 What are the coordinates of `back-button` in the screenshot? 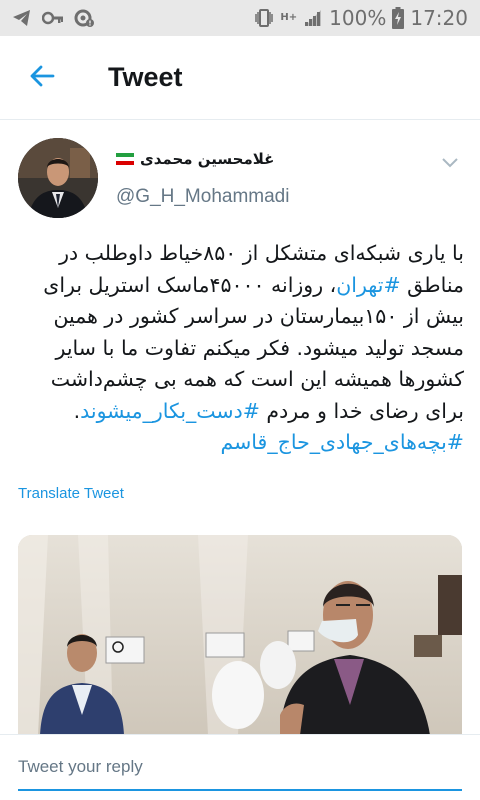 It's located at (42, 78).